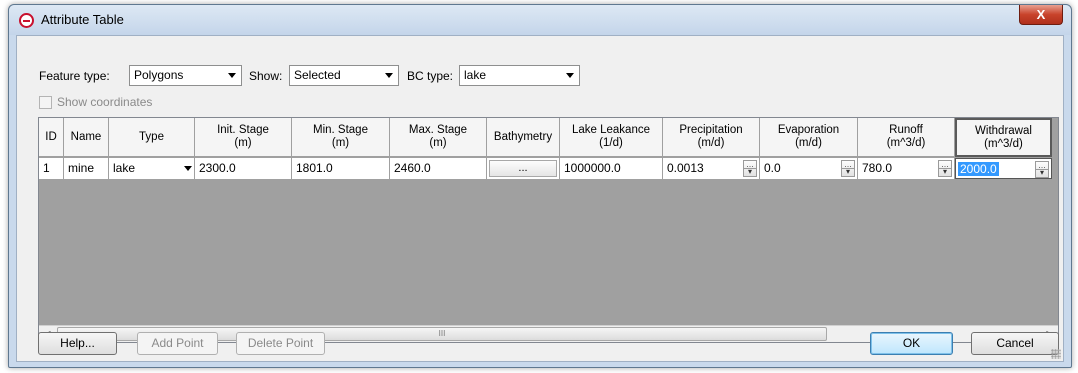 The image size is (1078, 373). What do you see at coordinates (685, 168) in the screenshot?
I see `cell-precipitation-value: 0.0013` at bounding box center [685, 168].